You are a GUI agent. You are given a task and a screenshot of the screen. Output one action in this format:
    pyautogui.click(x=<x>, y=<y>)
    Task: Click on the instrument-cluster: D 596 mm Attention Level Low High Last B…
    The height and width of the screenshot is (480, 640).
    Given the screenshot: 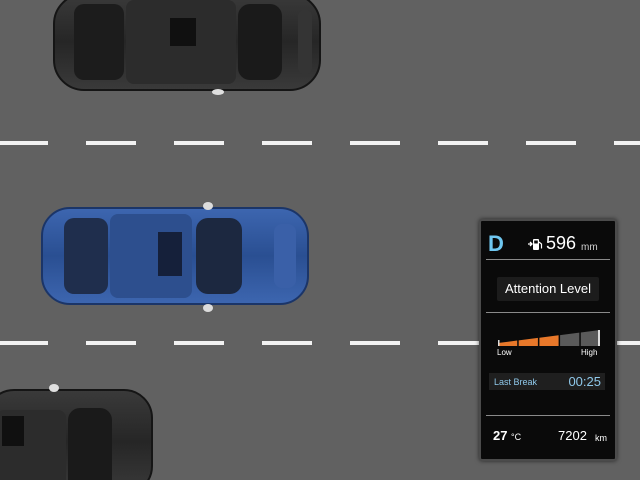 What is the action you would take?
    pyautogui.click(x=548, y=340)
    